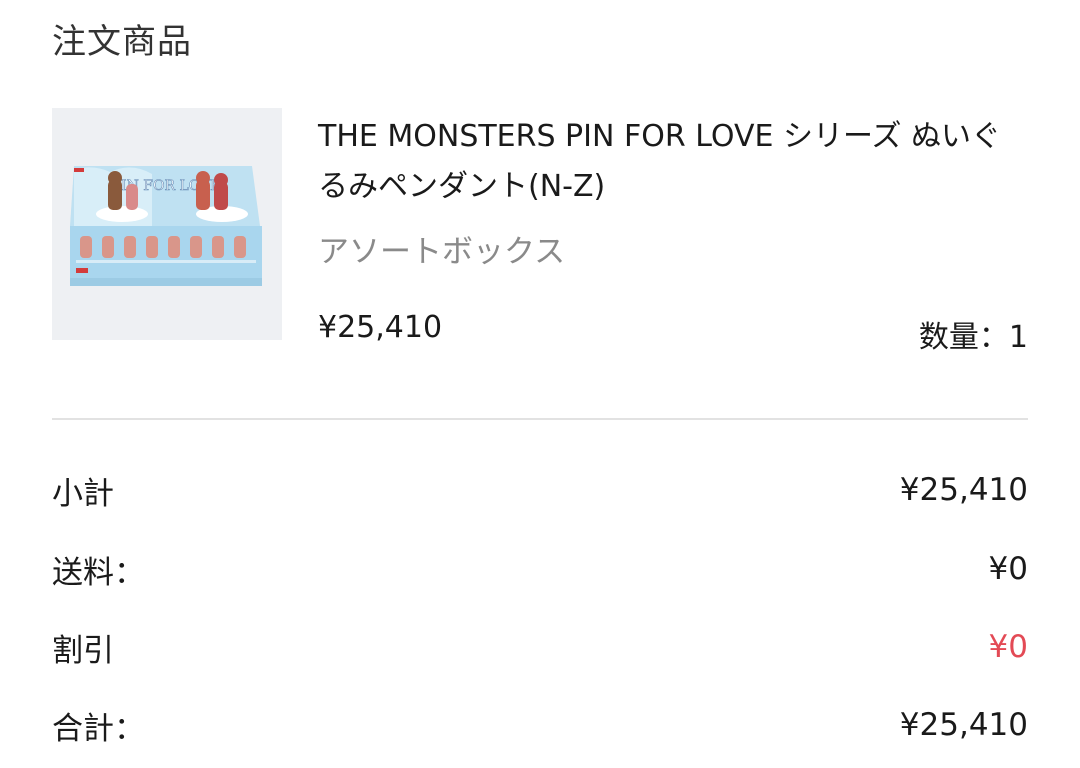 The width and height of the screenshot is (1080, 768). What do you see at coordinates (122, 42) in the screenshot?
I see `section-title: 注文商品` at bounding box center [122, 42].